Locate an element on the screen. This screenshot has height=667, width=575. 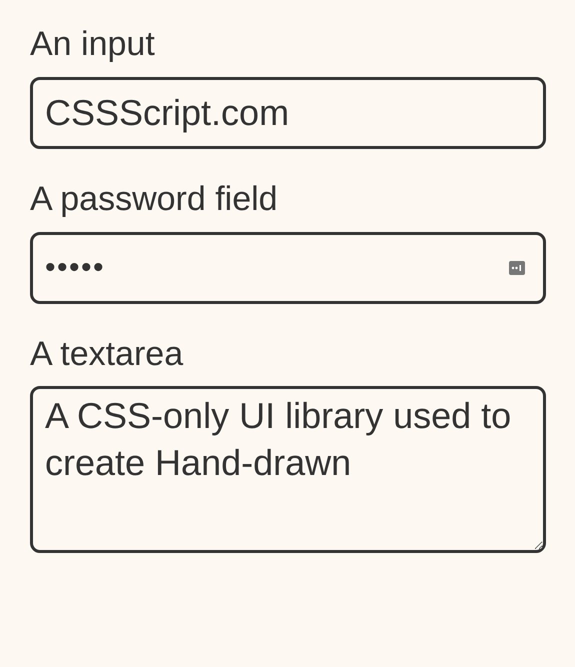
text-input: CSSScript.com is located at coordinates (288, 112).